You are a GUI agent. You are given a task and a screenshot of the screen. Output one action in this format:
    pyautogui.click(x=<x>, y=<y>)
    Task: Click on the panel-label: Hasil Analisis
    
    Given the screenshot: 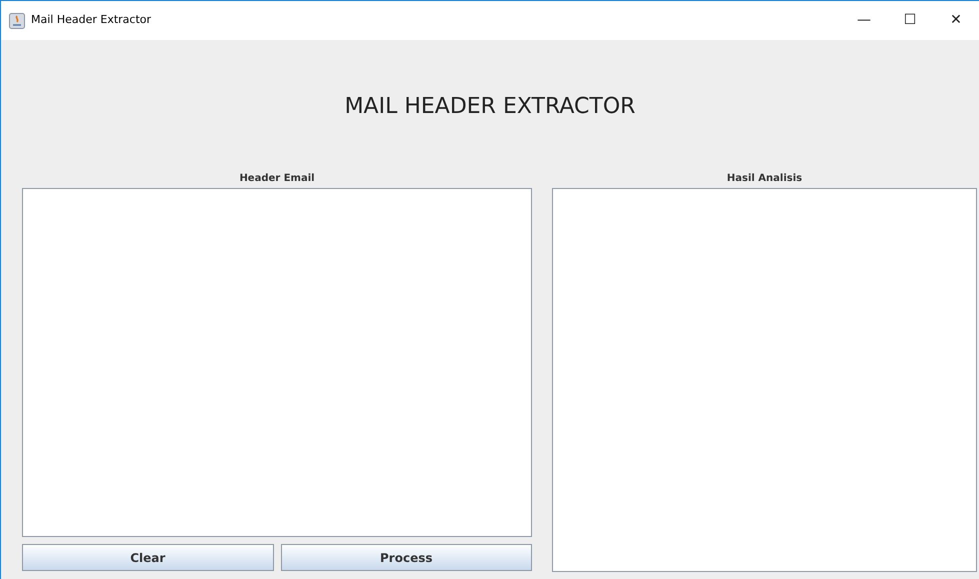 What is the action you would take?
    pyautogui.click(x=765, y=179)
    